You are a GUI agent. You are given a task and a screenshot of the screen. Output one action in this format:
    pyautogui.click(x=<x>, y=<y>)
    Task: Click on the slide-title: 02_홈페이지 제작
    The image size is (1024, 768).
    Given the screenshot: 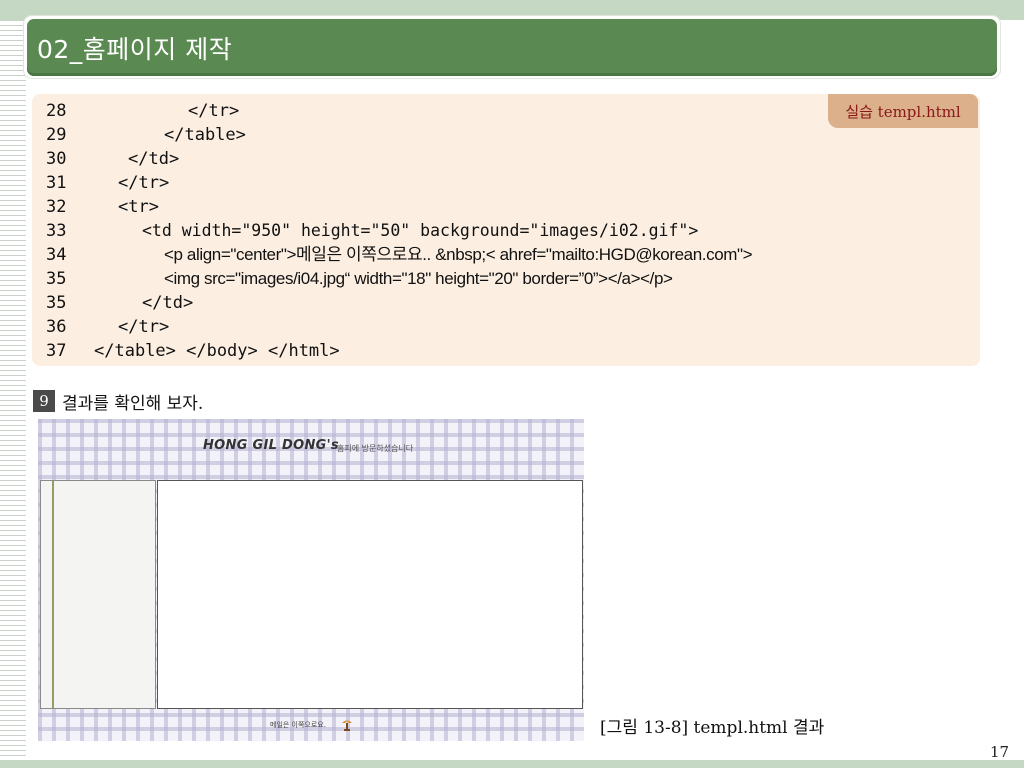 What is the action you would take?
    pyautogui.click(x=135, y=49)
    